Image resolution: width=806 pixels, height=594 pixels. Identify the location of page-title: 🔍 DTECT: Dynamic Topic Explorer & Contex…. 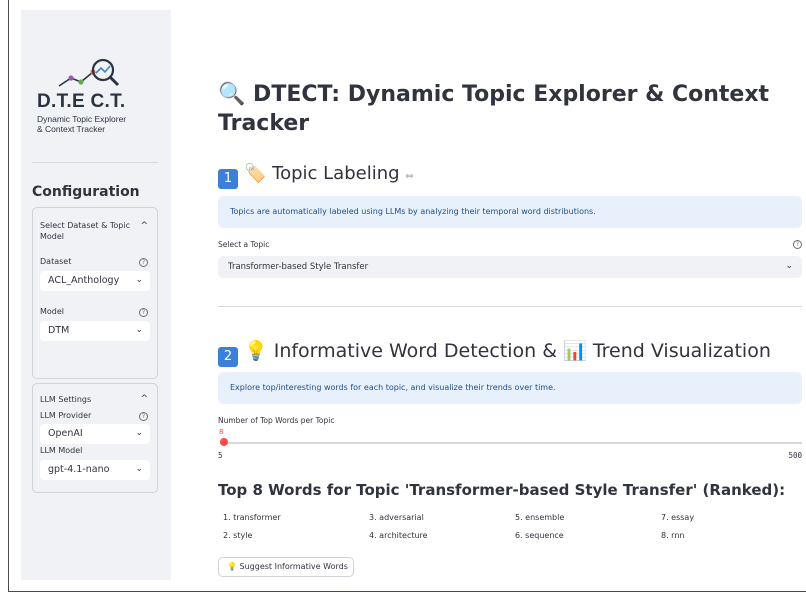
(498, 109).